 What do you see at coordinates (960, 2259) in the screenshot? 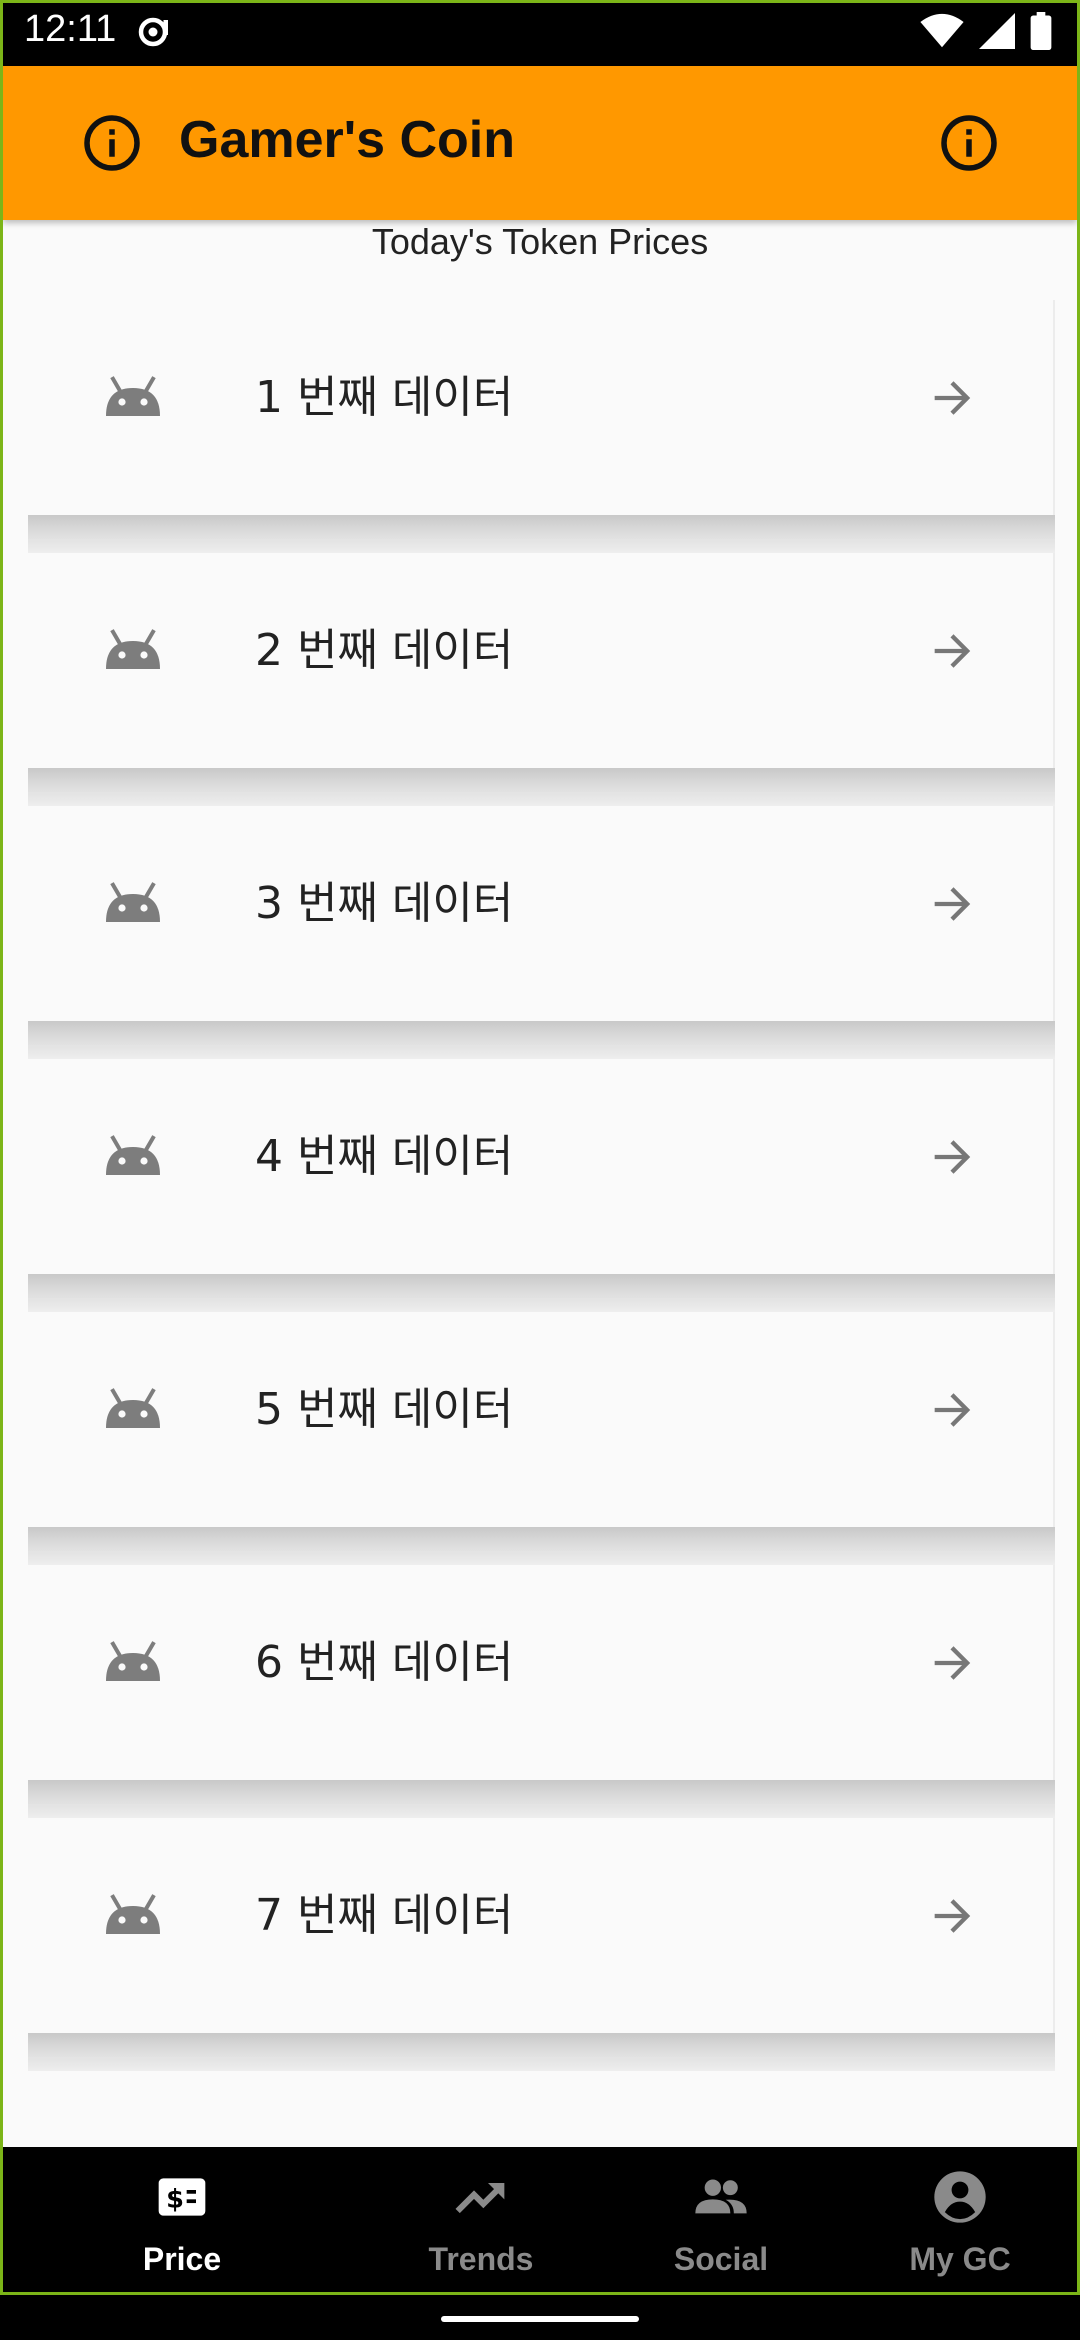
I see `nav-label-my-gc: My GC` at bounding box center [960, 2259].